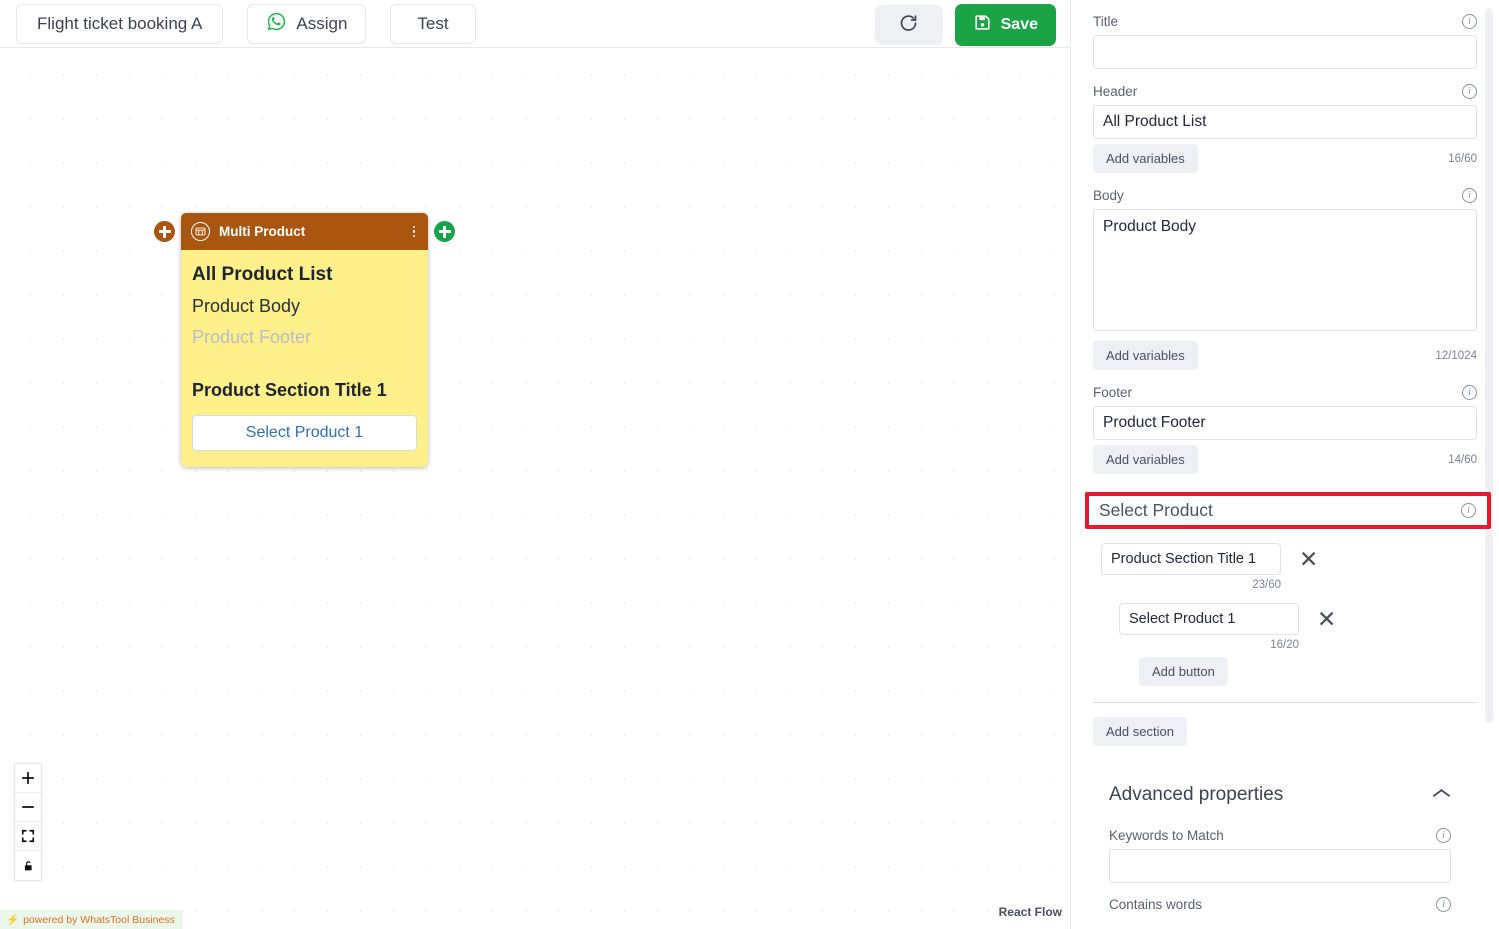  What do you see at coordinates (1326, 619) in the screenshot?
I see `remove-product-button: ✕` at bounding box center [1326, 619].